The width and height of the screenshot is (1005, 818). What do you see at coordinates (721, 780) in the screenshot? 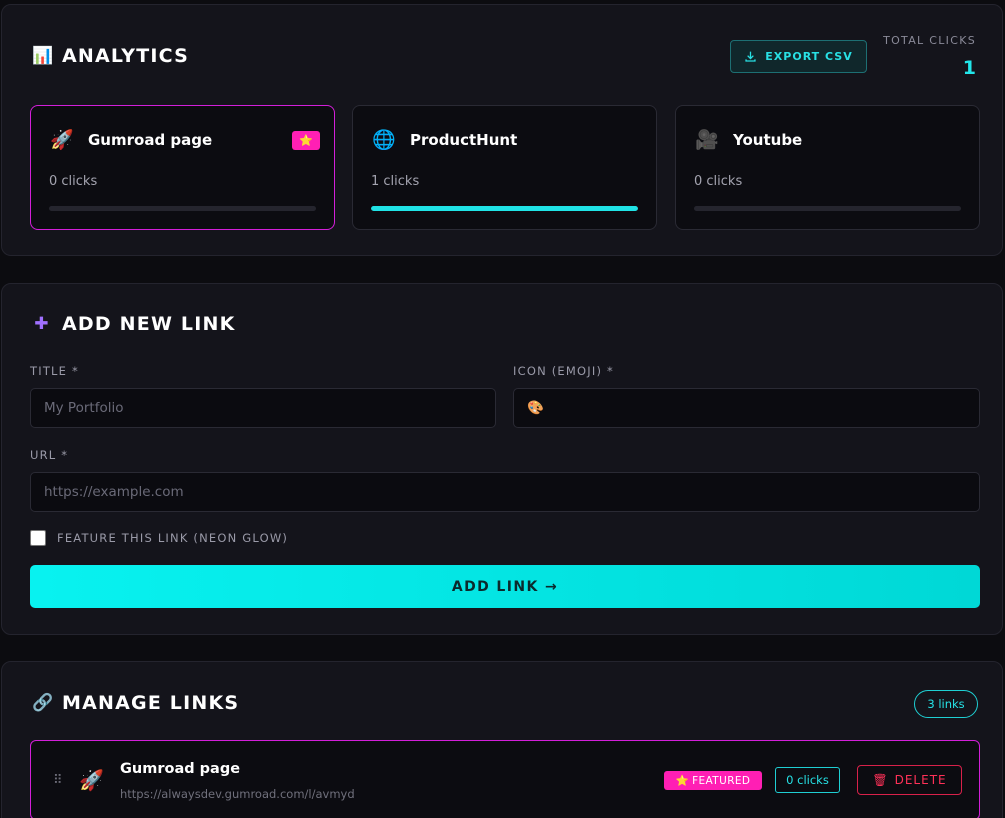
I see `featured-label: FEATURED` at bounding box center [721, 780].